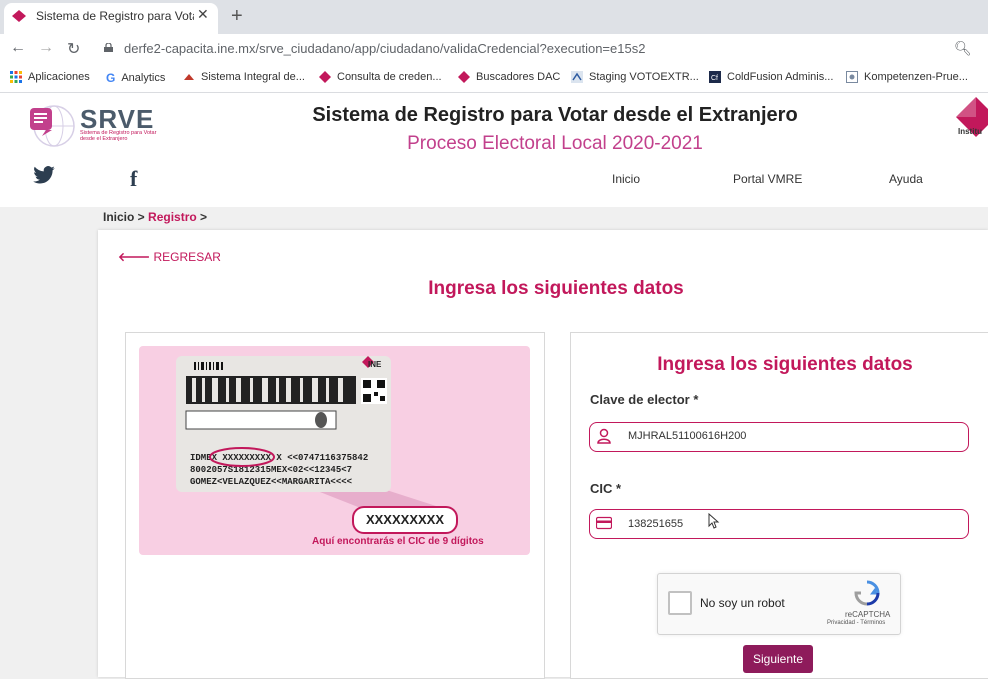 This screenshot has height=679, width=988. Describe the element at coordinates (626, 179) in the screenshot. I see `nav-inicio: Inicio` at that location.